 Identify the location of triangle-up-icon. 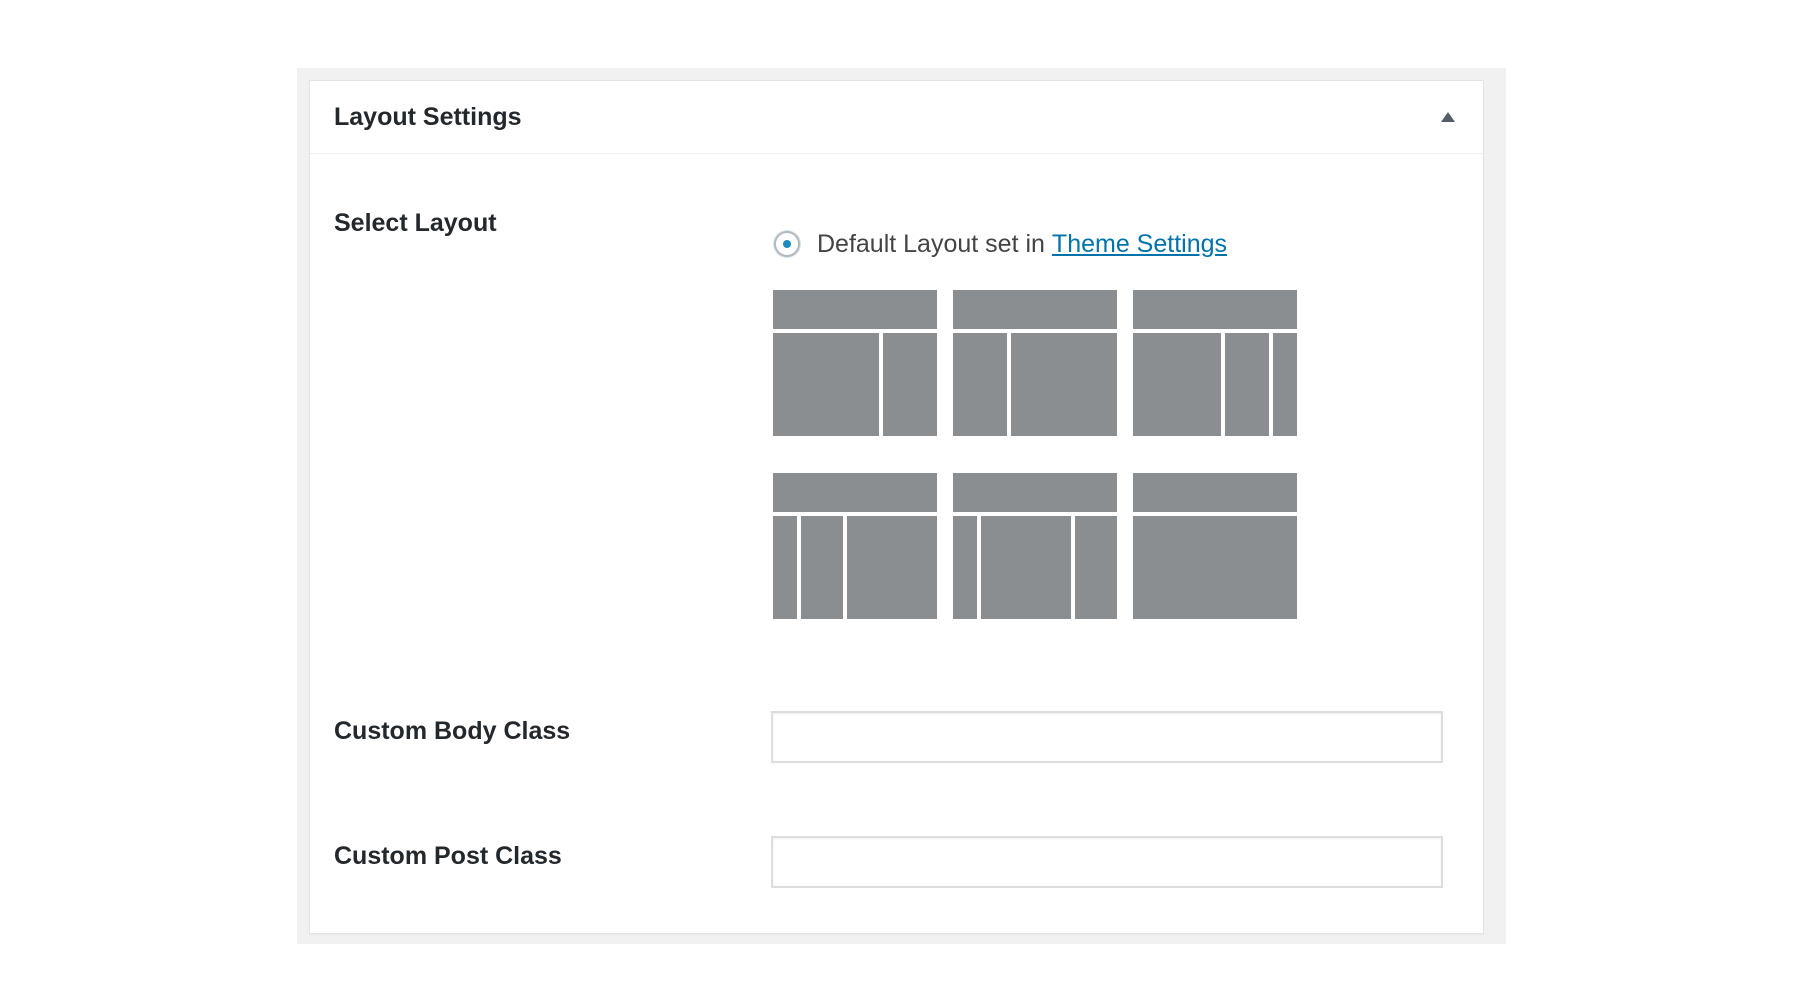
(1448, 117).